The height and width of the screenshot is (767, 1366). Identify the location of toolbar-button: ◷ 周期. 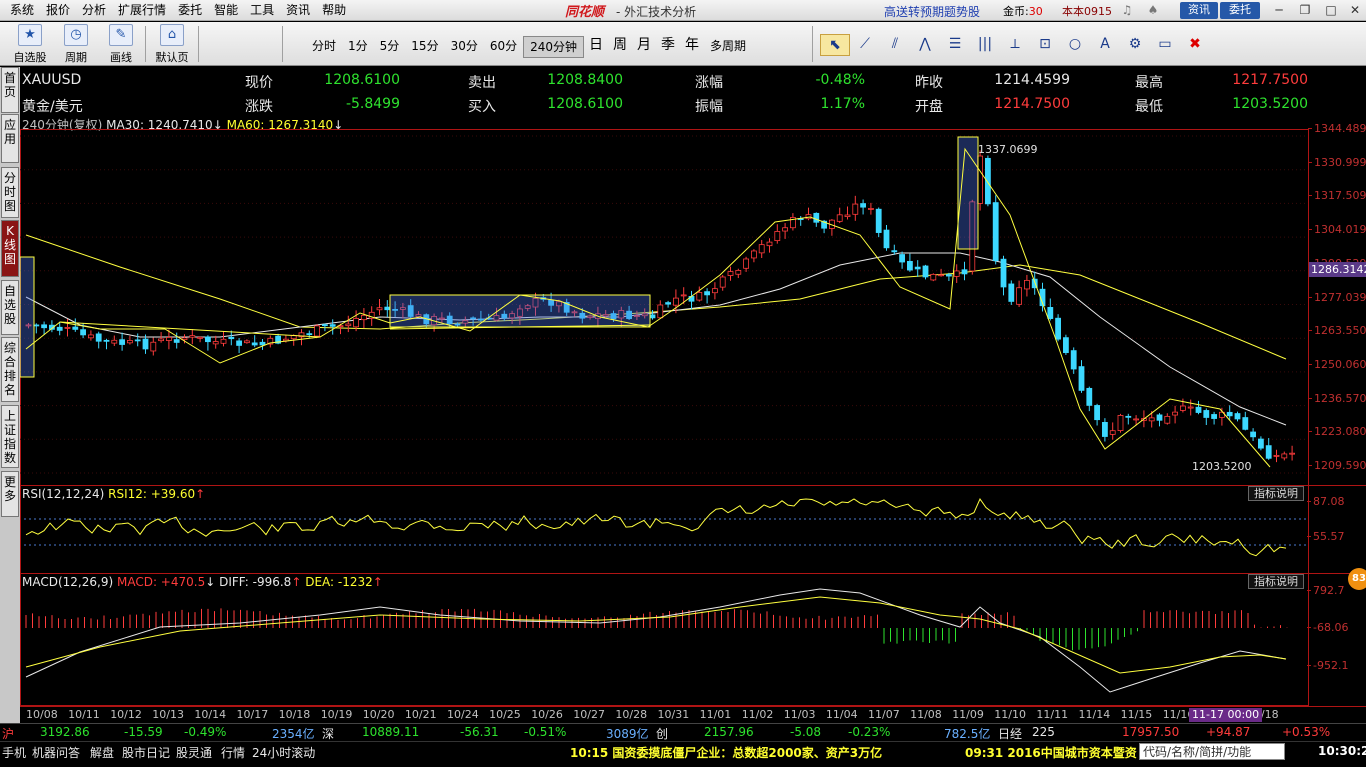
(76, 44).